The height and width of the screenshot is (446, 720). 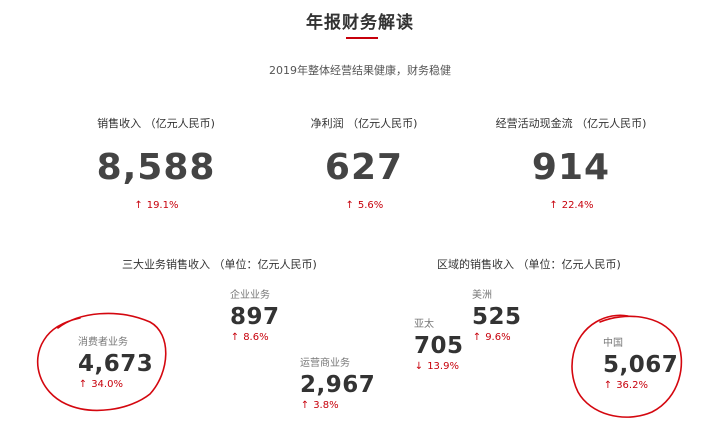 What do you see at coordinates (319, 405) in the screenshot?
I see `metric-change: ↑ 3.8%` at bounding box center [319, 405].